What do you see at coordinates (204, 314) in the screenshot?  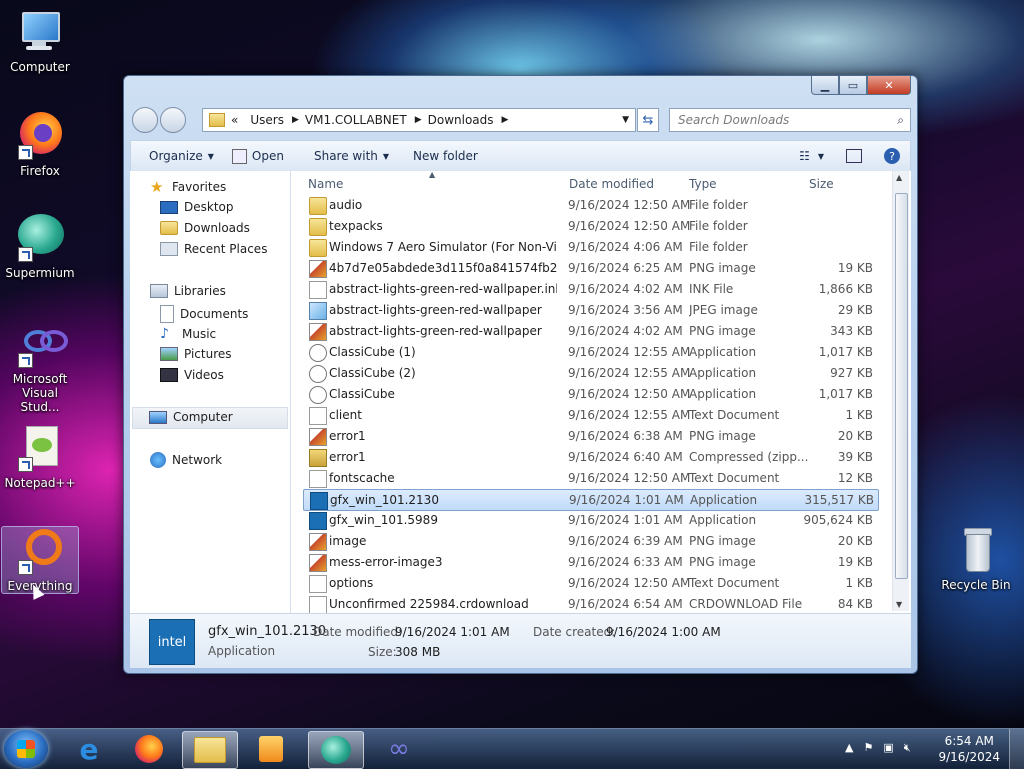 I see `nav-documents: Documents` at bounding box center [204, 314].